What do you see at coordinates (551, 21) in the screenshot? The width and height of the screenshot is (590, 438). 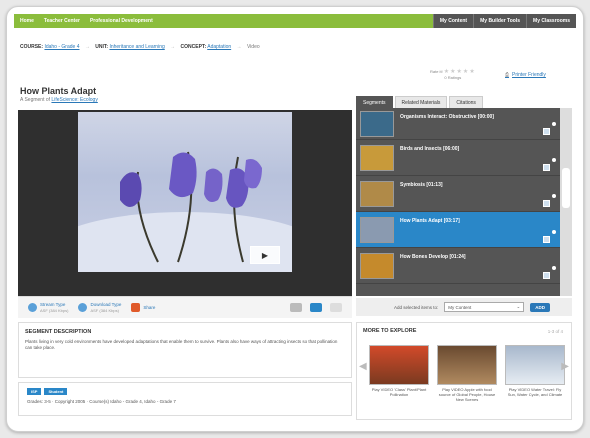 I see `nav-my-classrooms: My Classrooms` at bounding box center [551, 21].